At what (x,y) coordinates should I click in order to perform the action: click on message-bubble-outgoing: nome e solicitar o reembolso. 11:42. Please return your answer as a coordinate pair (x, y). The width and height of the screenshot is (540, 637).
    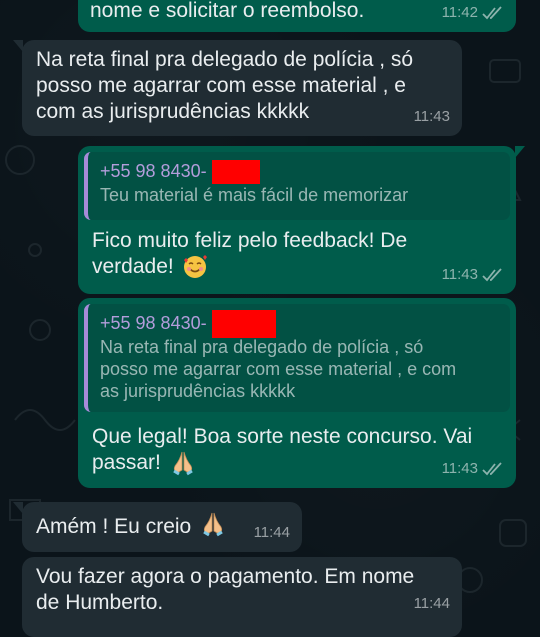
    Looking at the image, I should click on (297, 16).